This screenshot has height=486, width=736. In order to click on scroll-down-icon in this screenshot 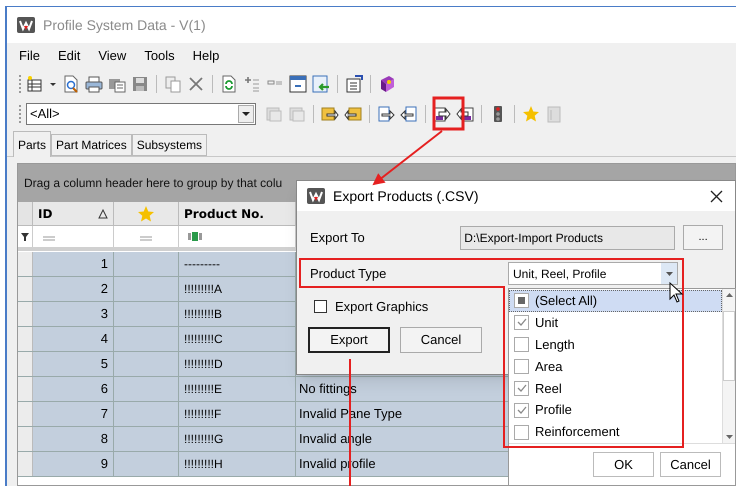, I will do `click(729, 437)`.